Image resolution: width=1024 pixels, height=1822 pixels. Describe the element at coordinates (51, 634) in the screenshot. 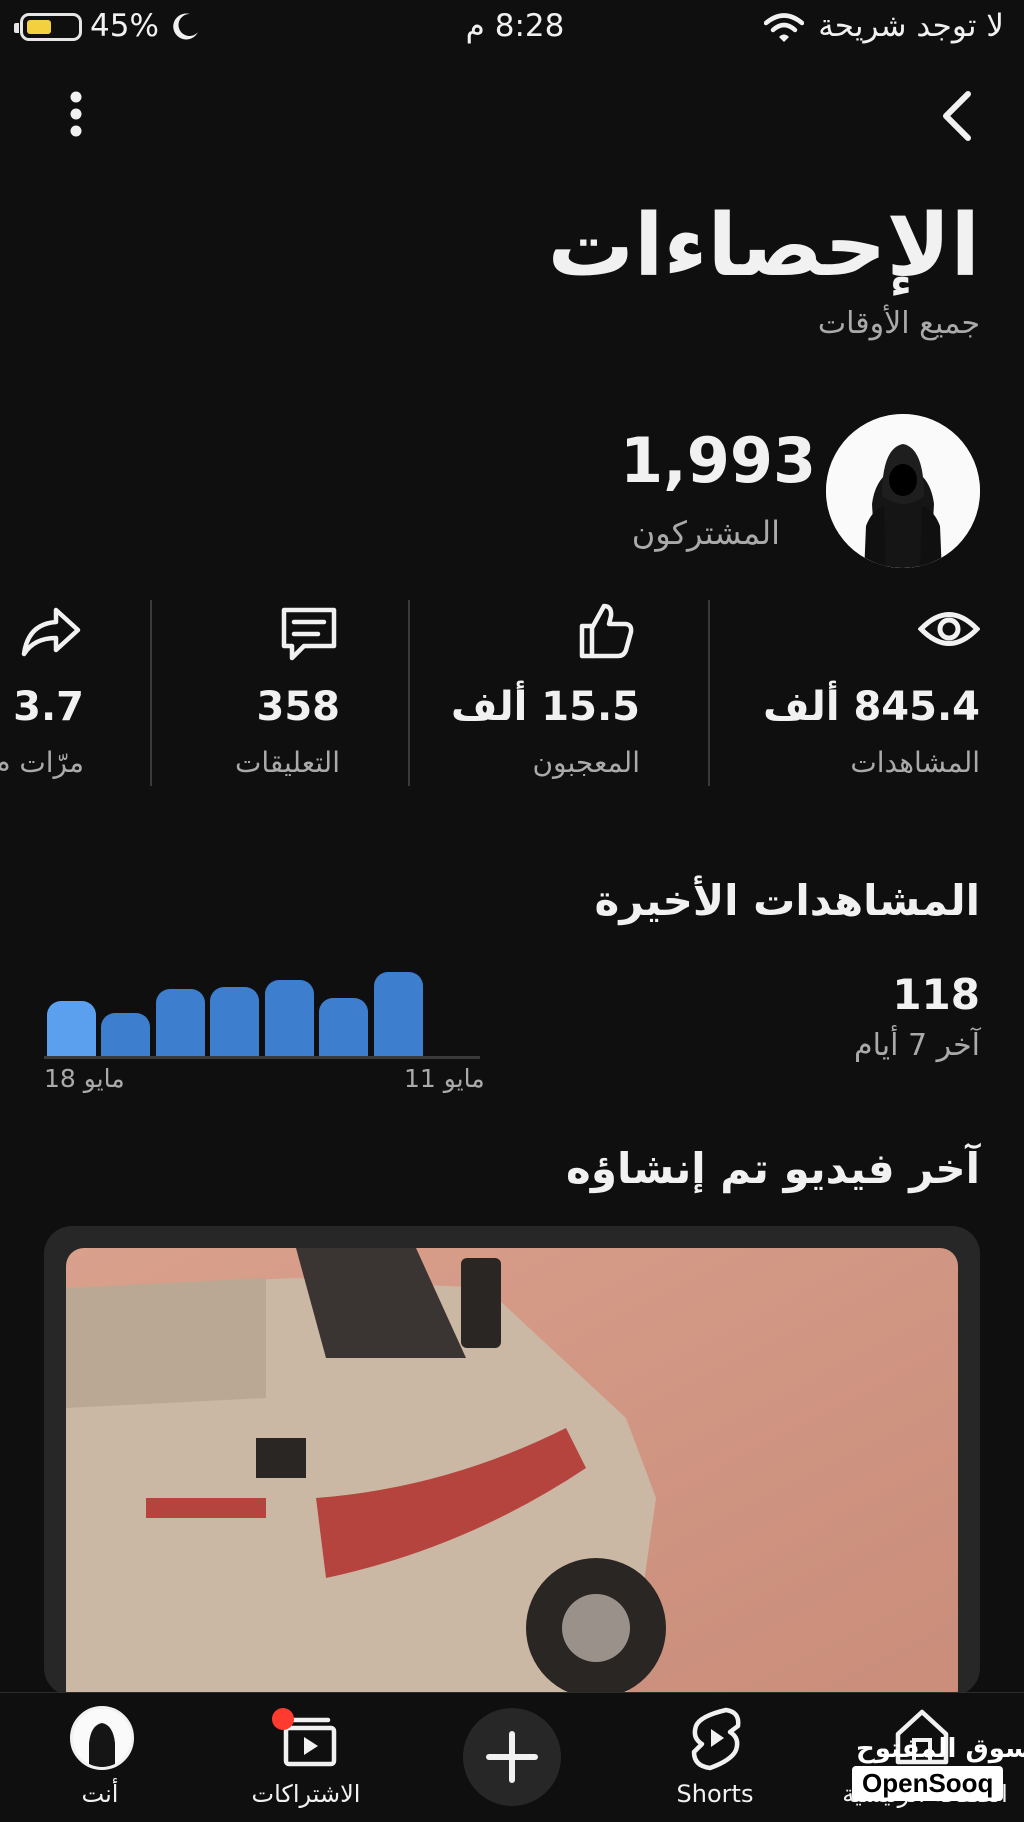

I see `share-icon` at that location.